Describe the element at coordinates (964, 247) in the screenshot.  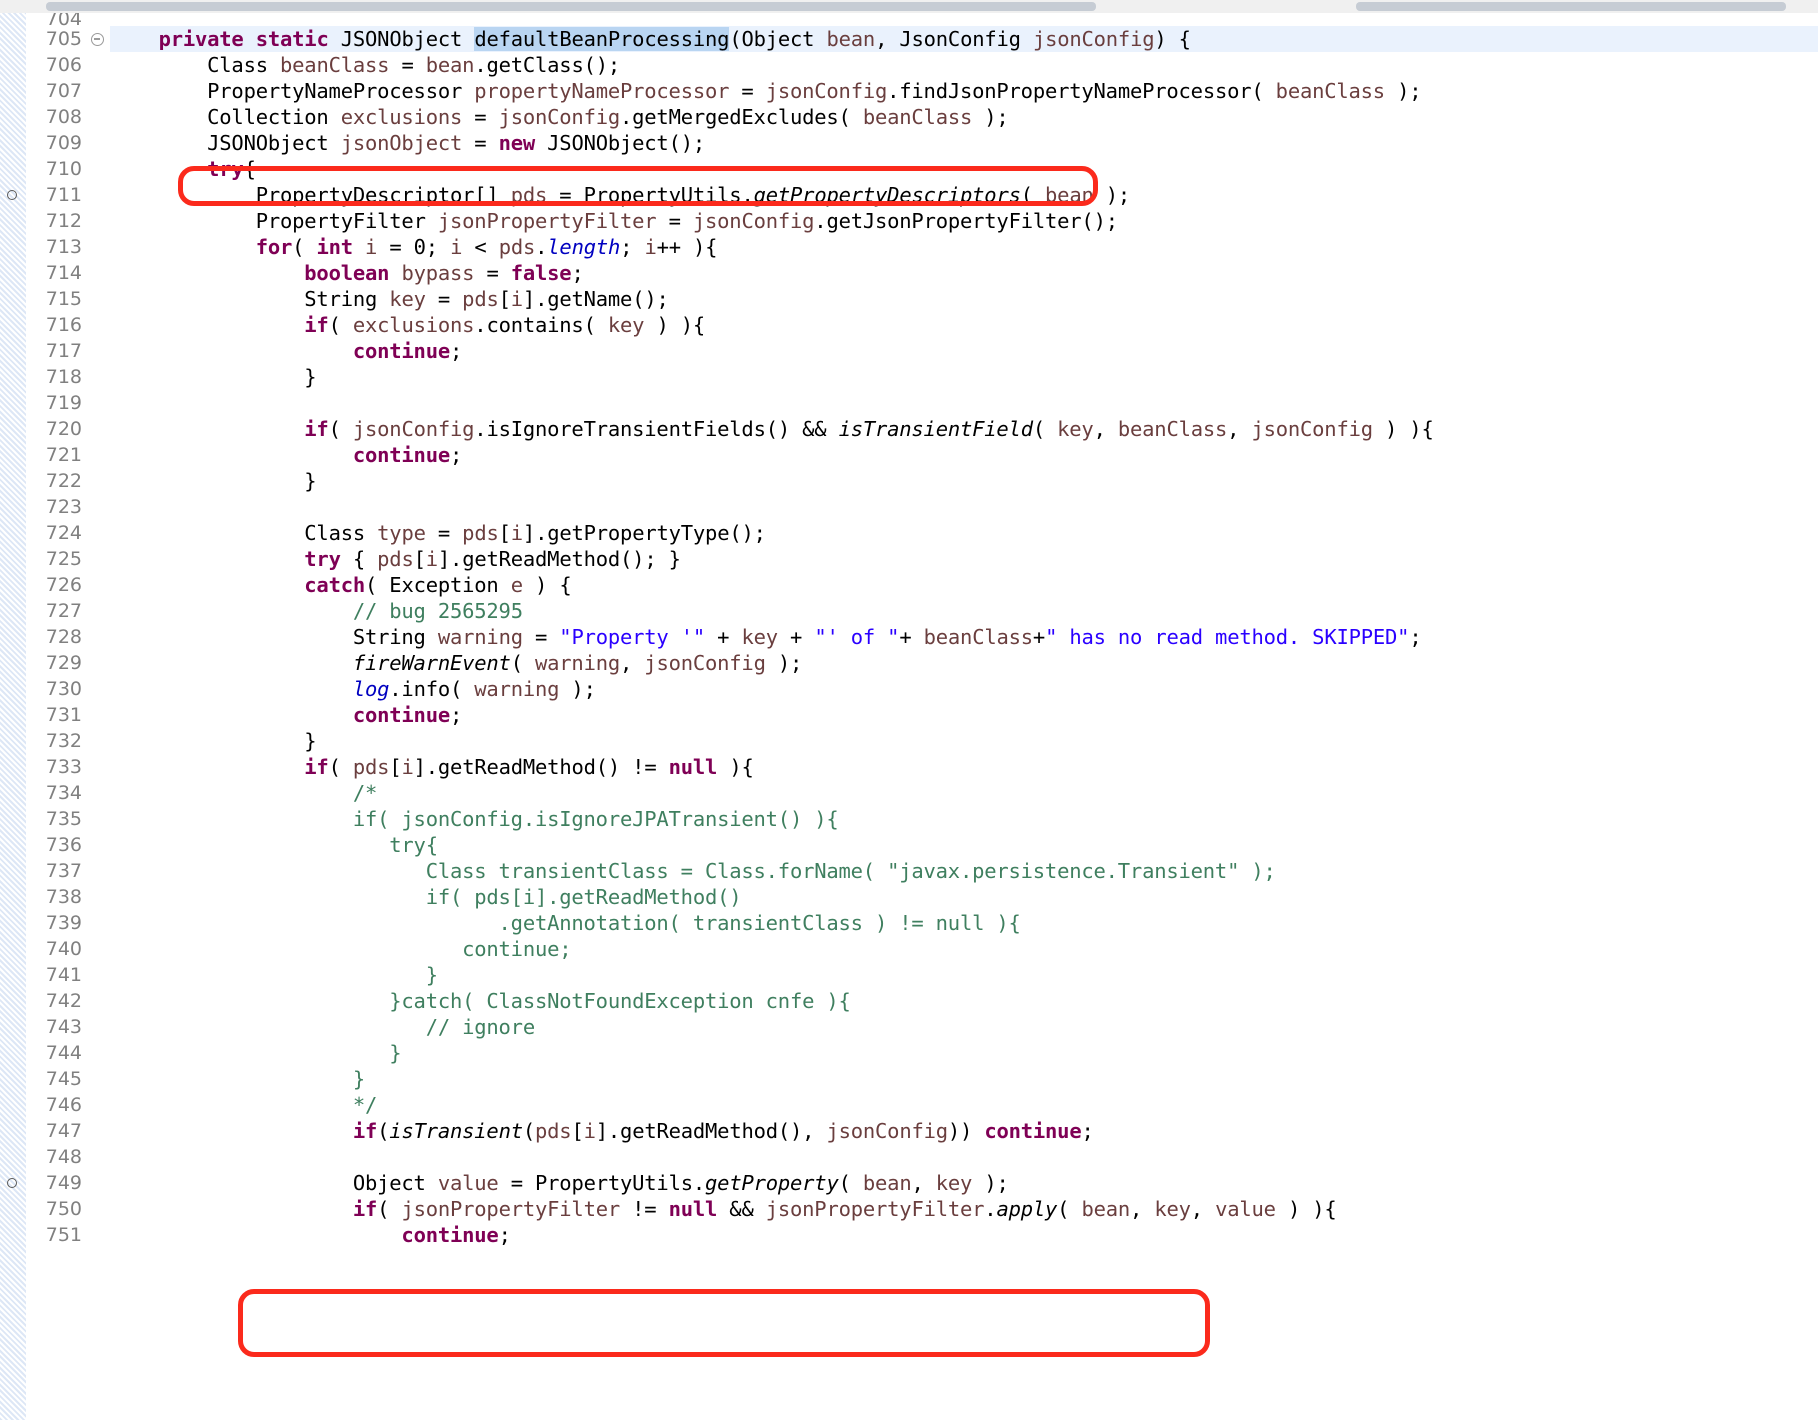
I see `code-line-713: for( int i = 0; i < pds.length; i++ ){` at that location.